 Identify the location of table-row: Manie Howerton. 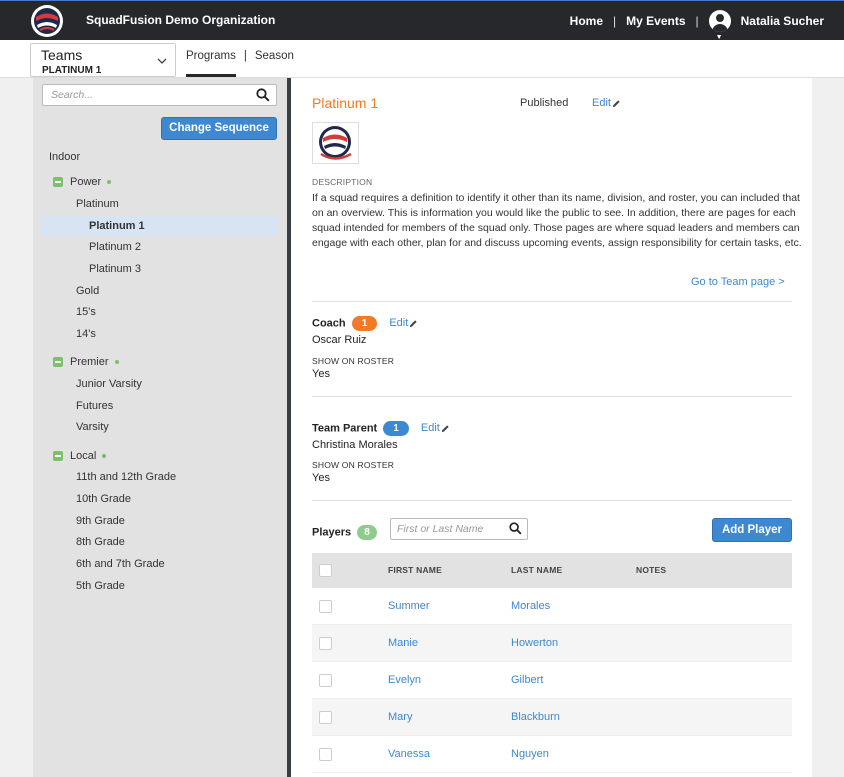
(552, 643).